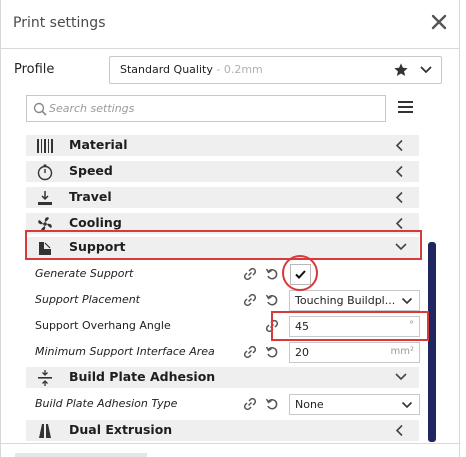 The width and height of the screenshot is (466, 457). What do you see at coordinates (432, 342) in the screenshot?
I see `scrollbar` at bounding box center [432, 342].